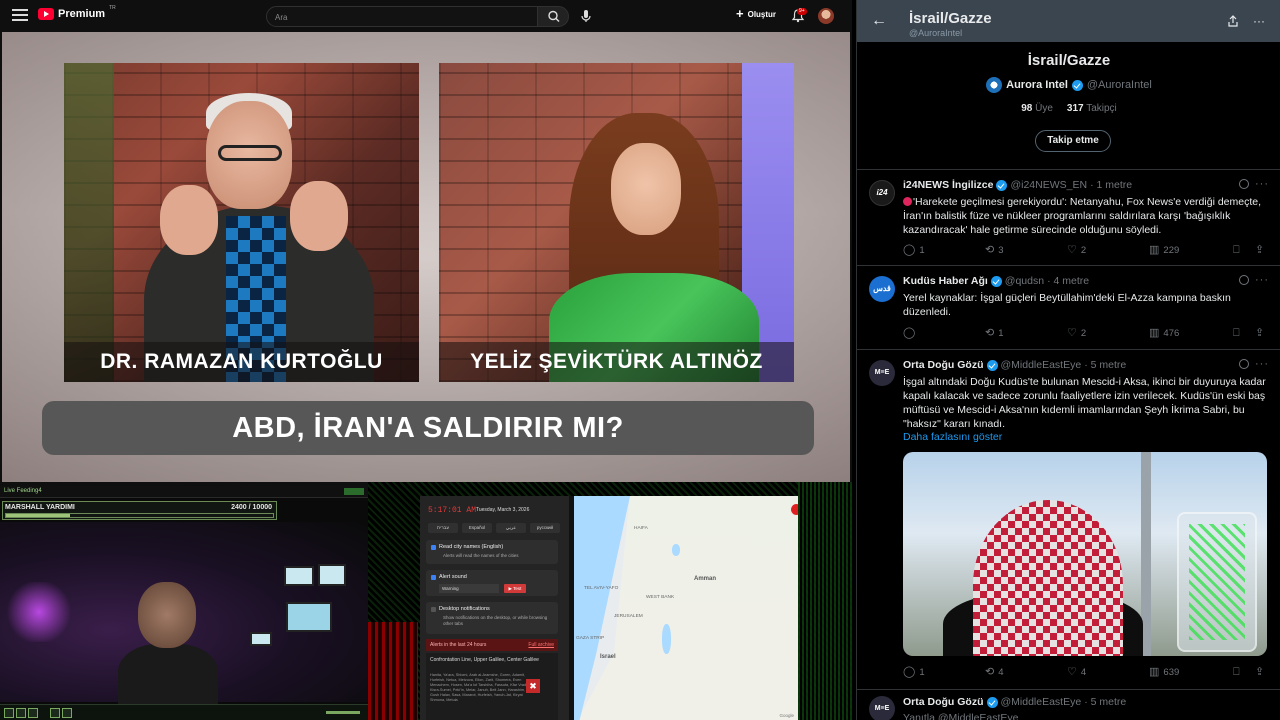  What do you see at coordinates (994, 251) in the screenshot?
I see `repost-button: ⟲ 3` at bounding box center [994, 251].